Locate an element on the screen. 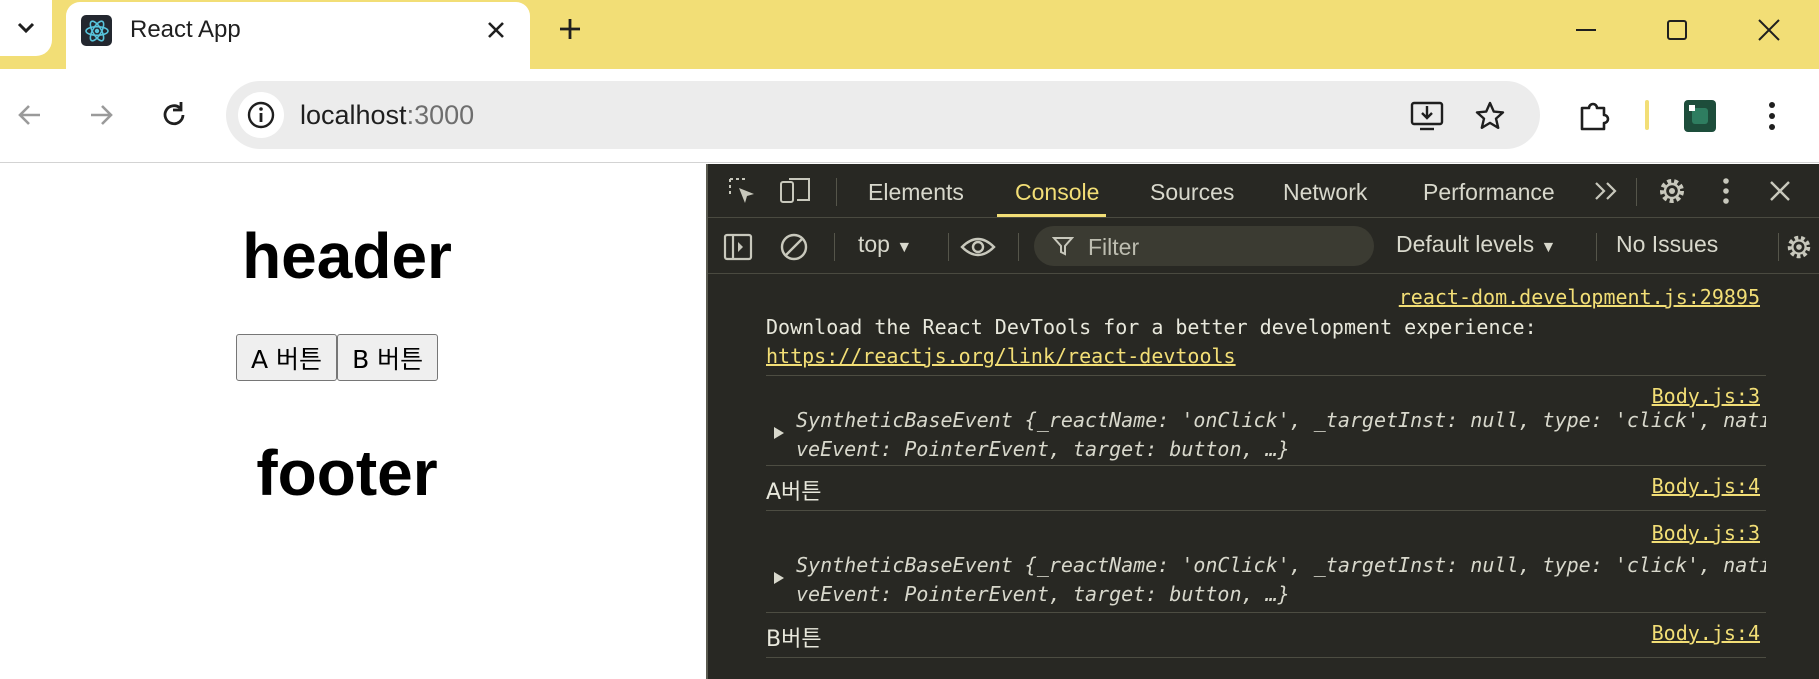 This screenshot has width=1819, height=679. url-port: :3000 is located at coordinates (440, 115).